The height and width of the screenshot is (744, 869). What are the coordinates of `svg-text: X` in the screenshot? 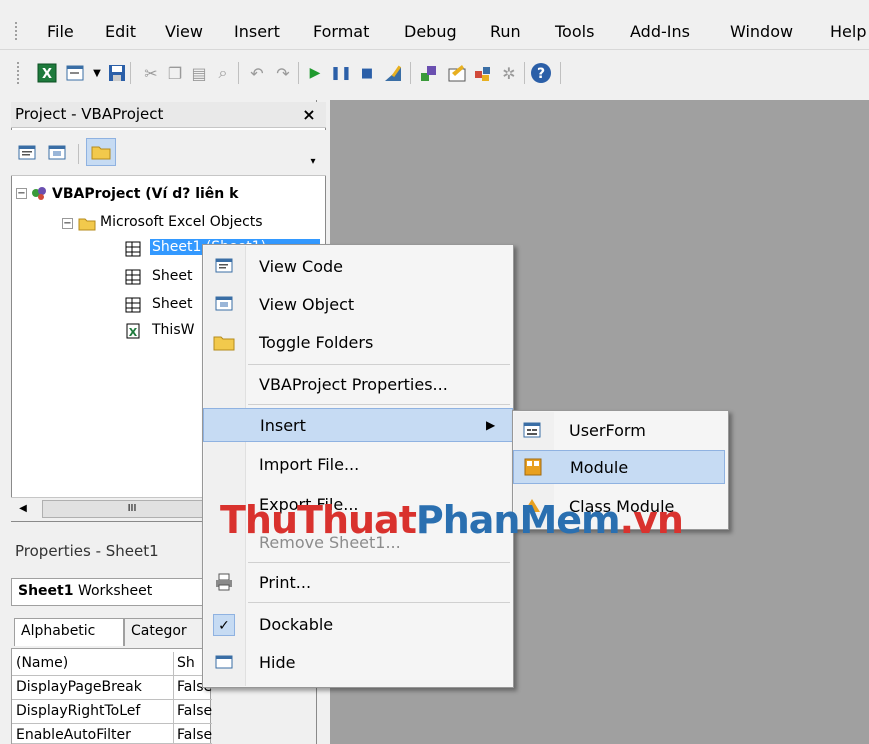 It's located at (133, 332).